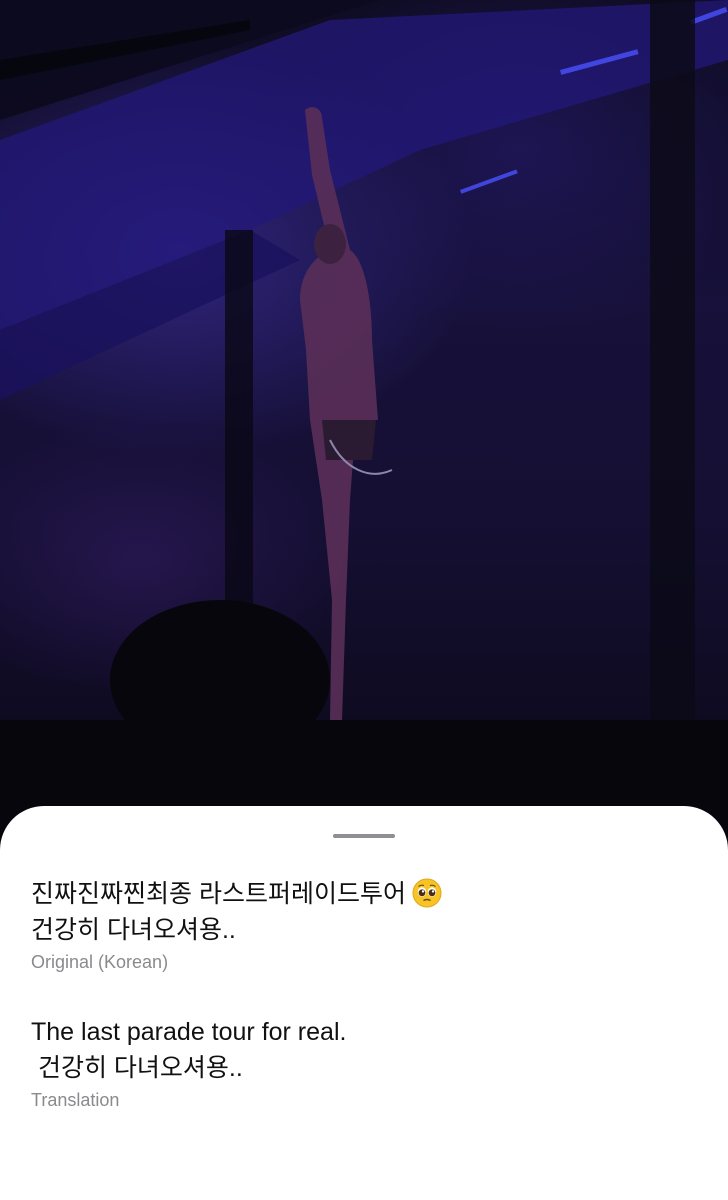 The height and width of the screenshot is (1200, 728). What do you see at coordinates (427, 893) in the screenshot?
I see `pleading-face-emoji-icon` at bounding box center [427, 893].